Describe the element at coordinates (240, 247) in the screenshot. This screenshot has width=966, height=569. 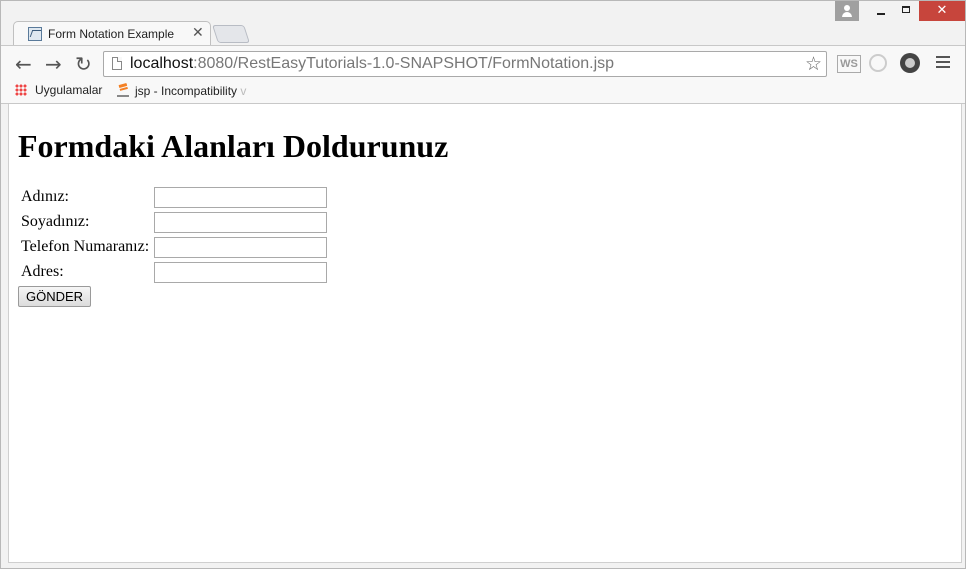
I see `phone-input` at that location.